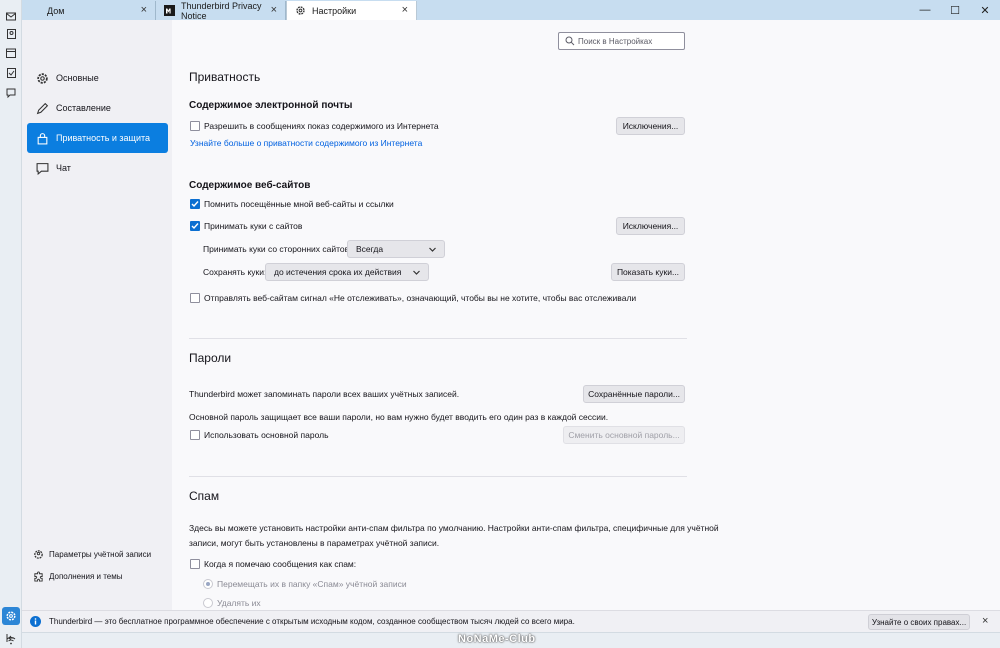 This screenshot has height=648, width=1000. I want to click on tab-settings: Настройки ×, so click(351, 10).